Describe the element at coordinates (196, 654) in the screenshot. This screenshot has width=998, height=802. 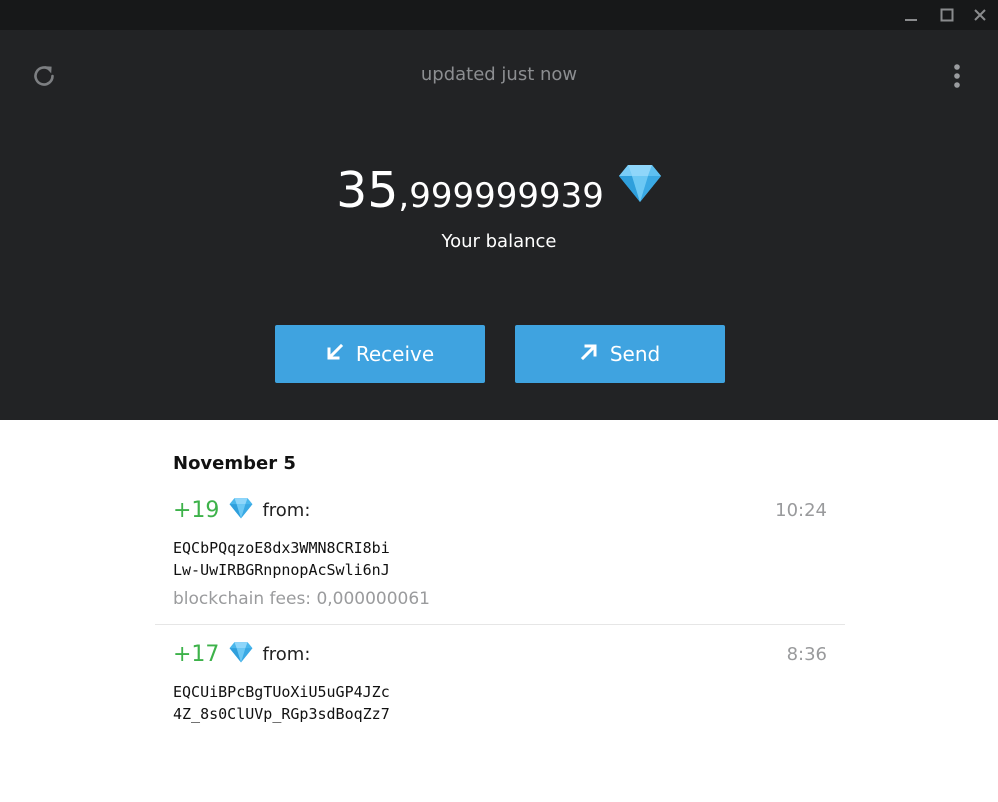
I see `transaction-amount: +17` at that location.